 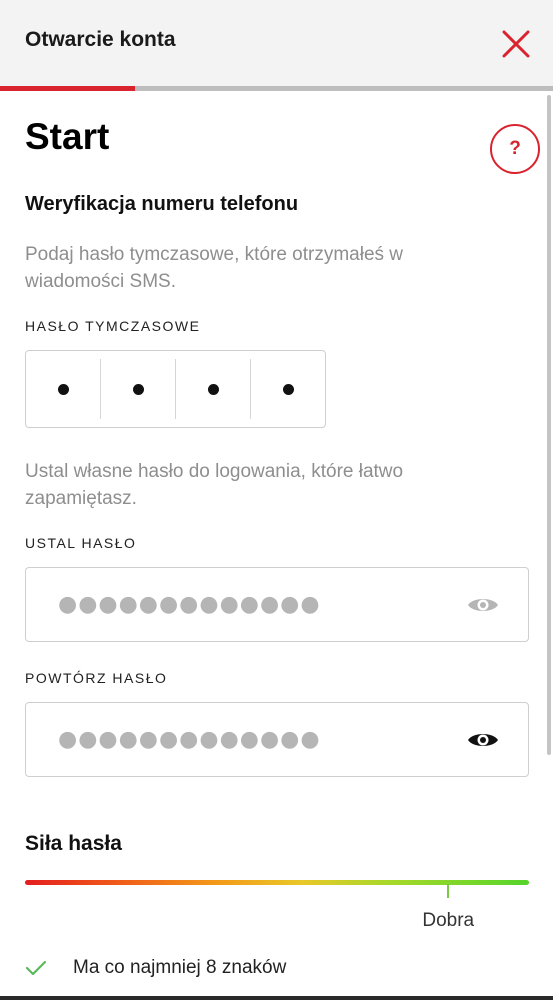 I want to click on progress-fill, so click(x=68, y=88).